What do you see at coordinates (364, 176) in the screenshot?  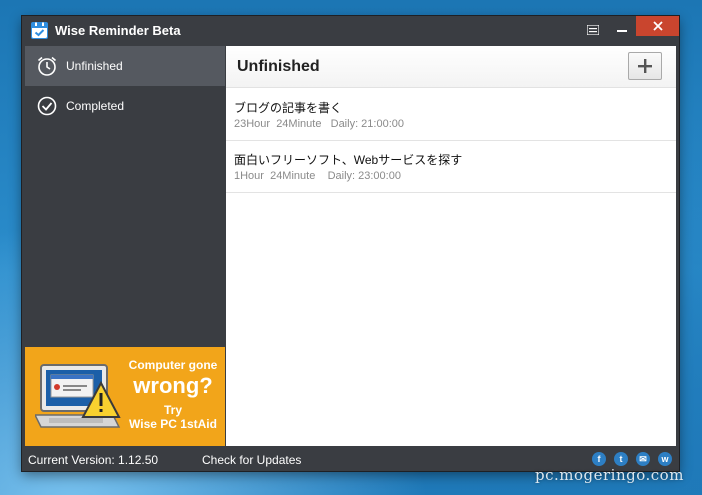 I see `task-schedule: Daily: 23:00:00` at bounding box center [364, 176].